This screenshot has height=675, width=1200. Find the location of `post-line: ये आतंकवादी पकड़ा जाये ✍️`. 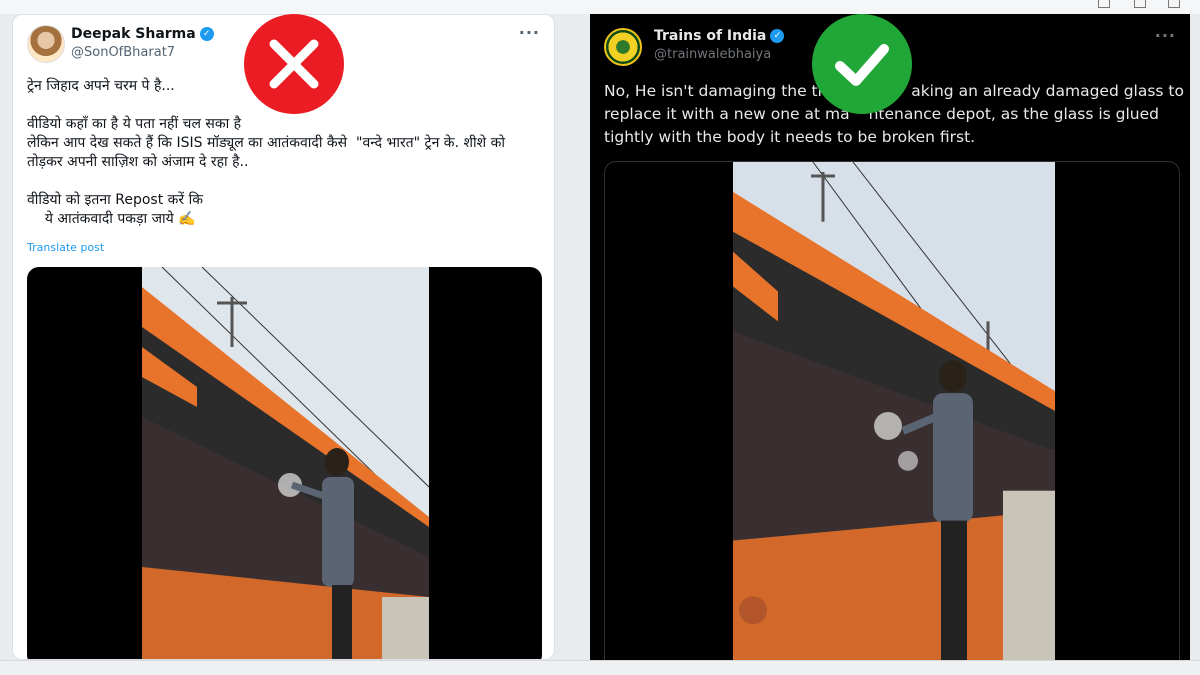

post-line: ये आतंकवादी पकड़ा जाये ✍️ is located at coordinates (111, 219).